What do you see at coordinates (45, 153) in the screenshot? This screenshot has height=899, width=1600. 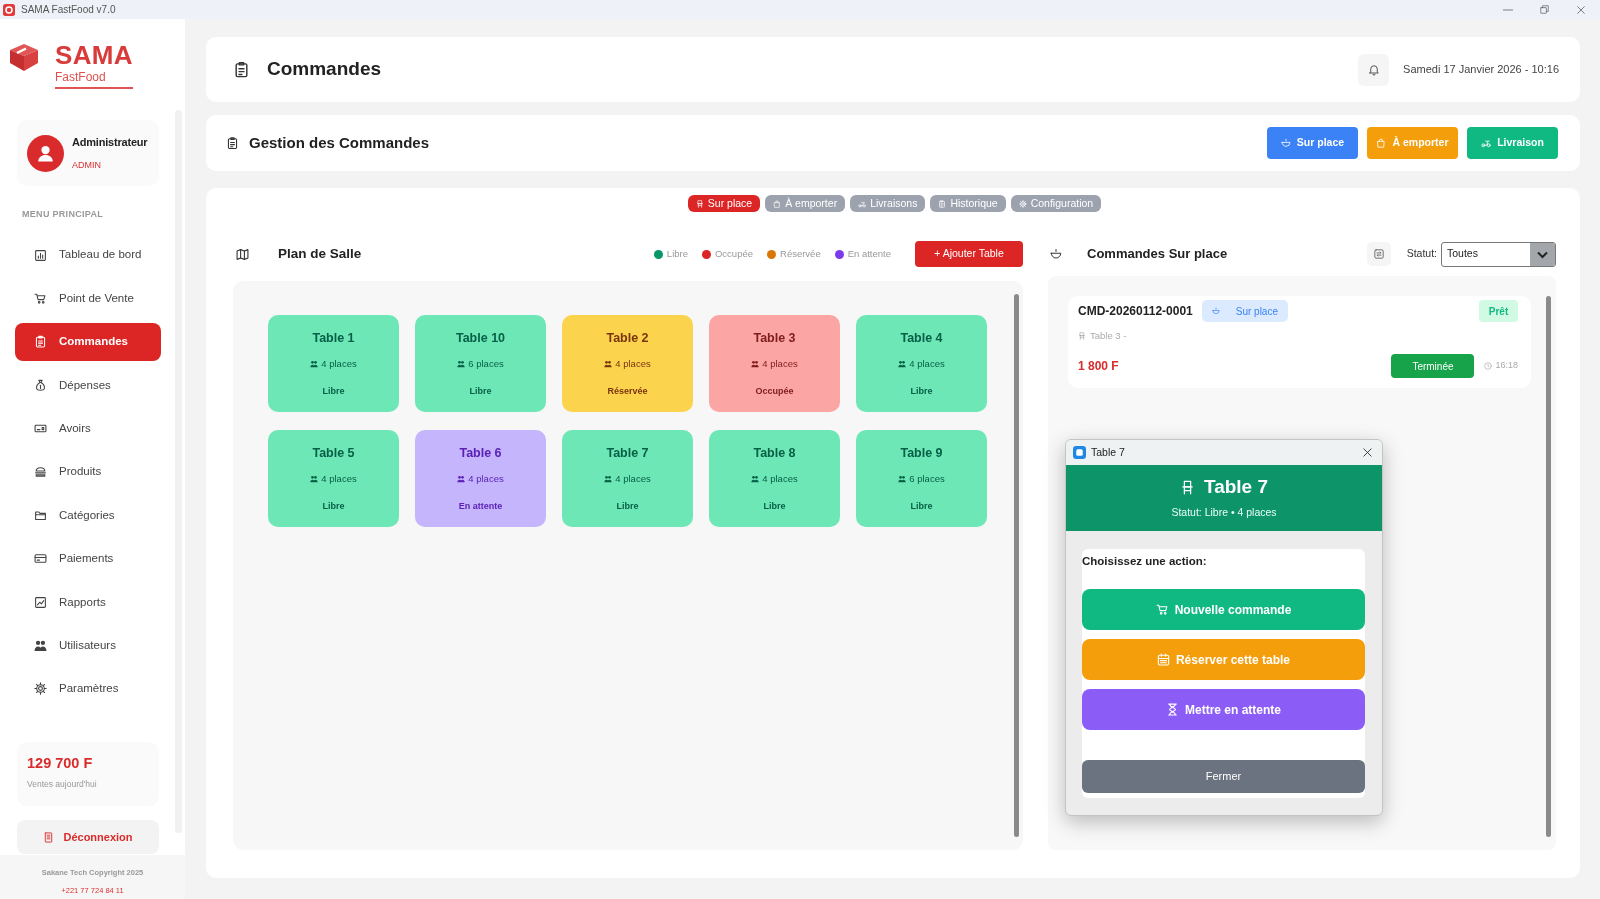 I see `avatar-icon` at bounding box center [45, 153].